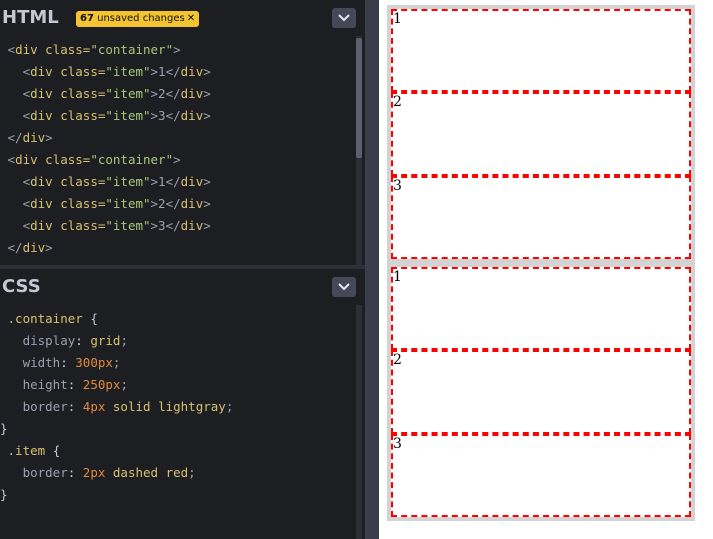 This screenshot has width=713, height=539. I want to click on html-collapse-button, so click(344, 18).